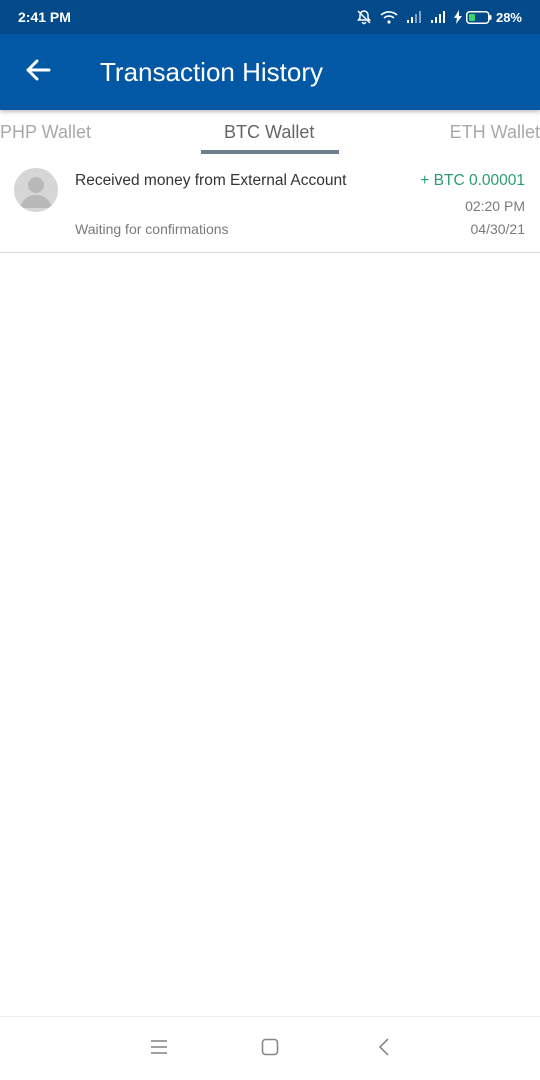 The image size is (540, 1080). What do you see at coordinates (36, 190) in the screenshot?
I see `user-avatar-icon` at bounding box center [36, 190].